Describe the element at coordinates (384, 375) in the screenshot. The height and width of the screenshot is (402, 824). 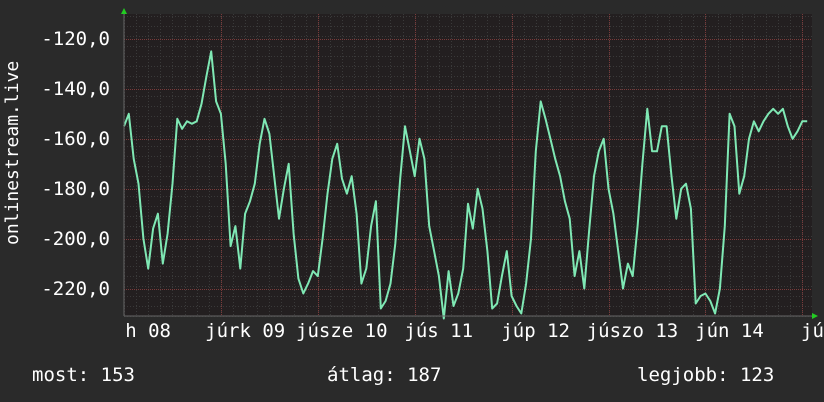
I see `average-value: átlag: 187` at that location.